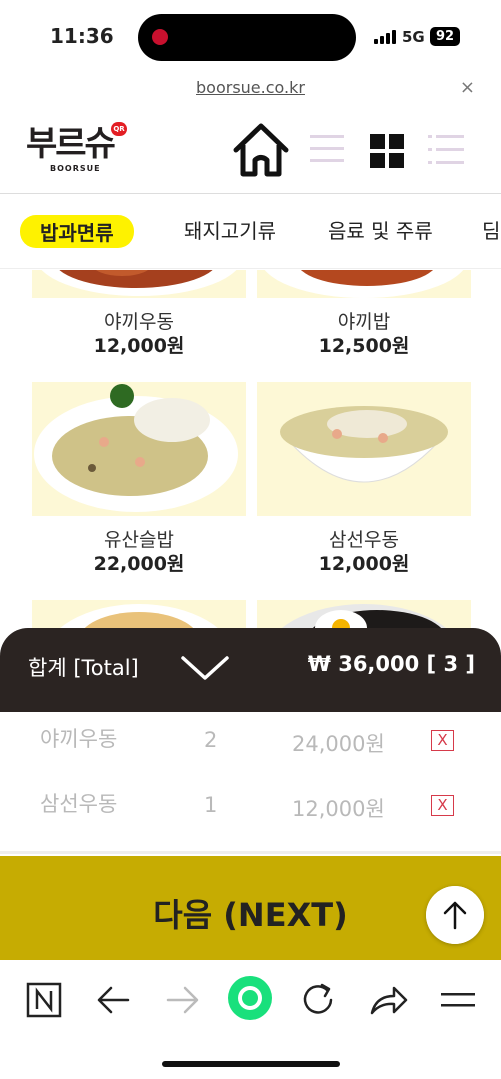  I want to click on category-tabs: 밥과면류 돼지고기류 음료 및 주류 딤, so click(250, 232).